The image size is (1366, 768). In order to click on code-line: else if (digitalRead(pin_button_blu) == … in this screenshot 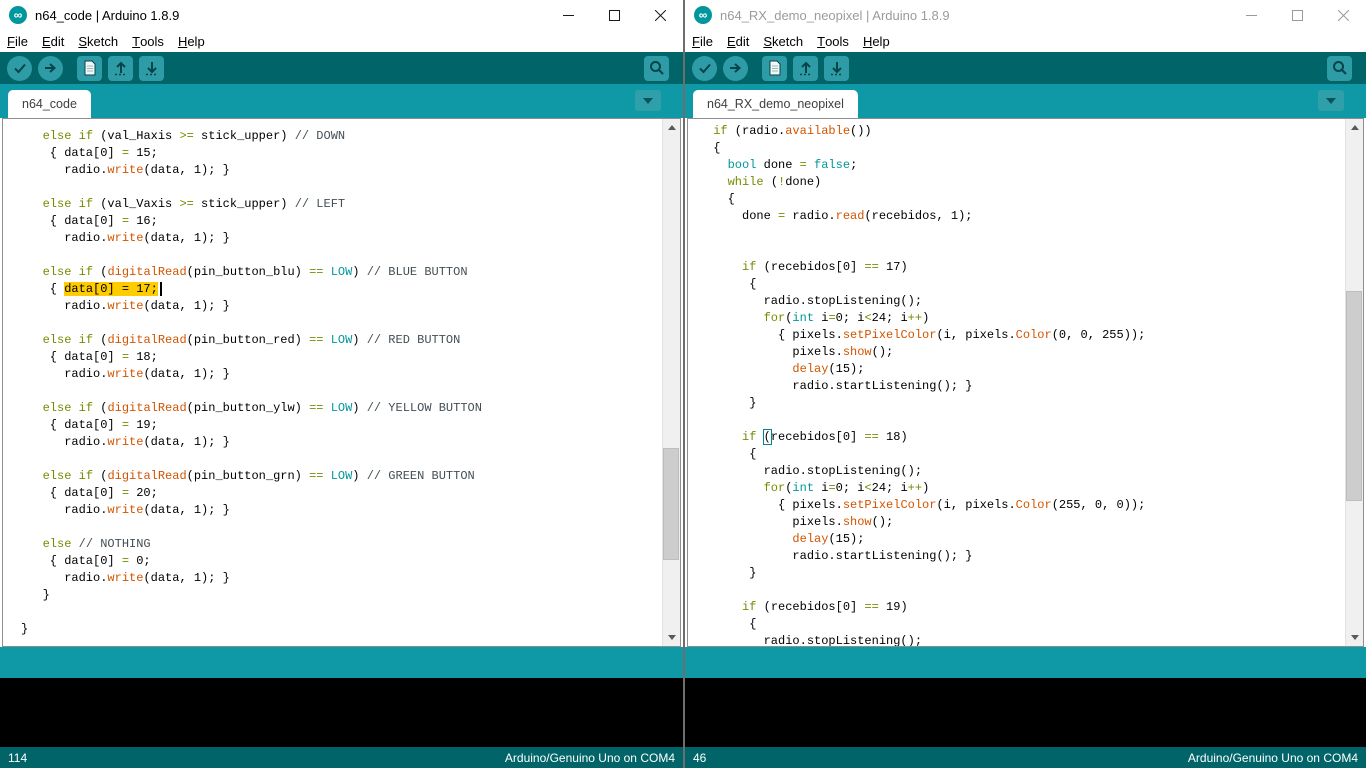, I will do `click(255, 272)`.